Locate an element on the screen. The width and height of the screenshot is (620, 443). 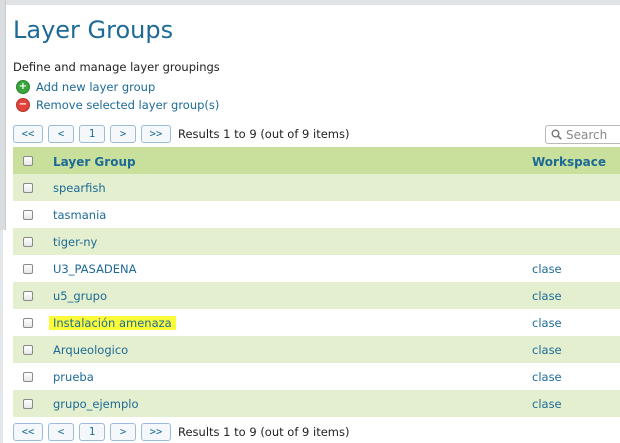
window-left-edge-lower is located at coordinates (1, 336).